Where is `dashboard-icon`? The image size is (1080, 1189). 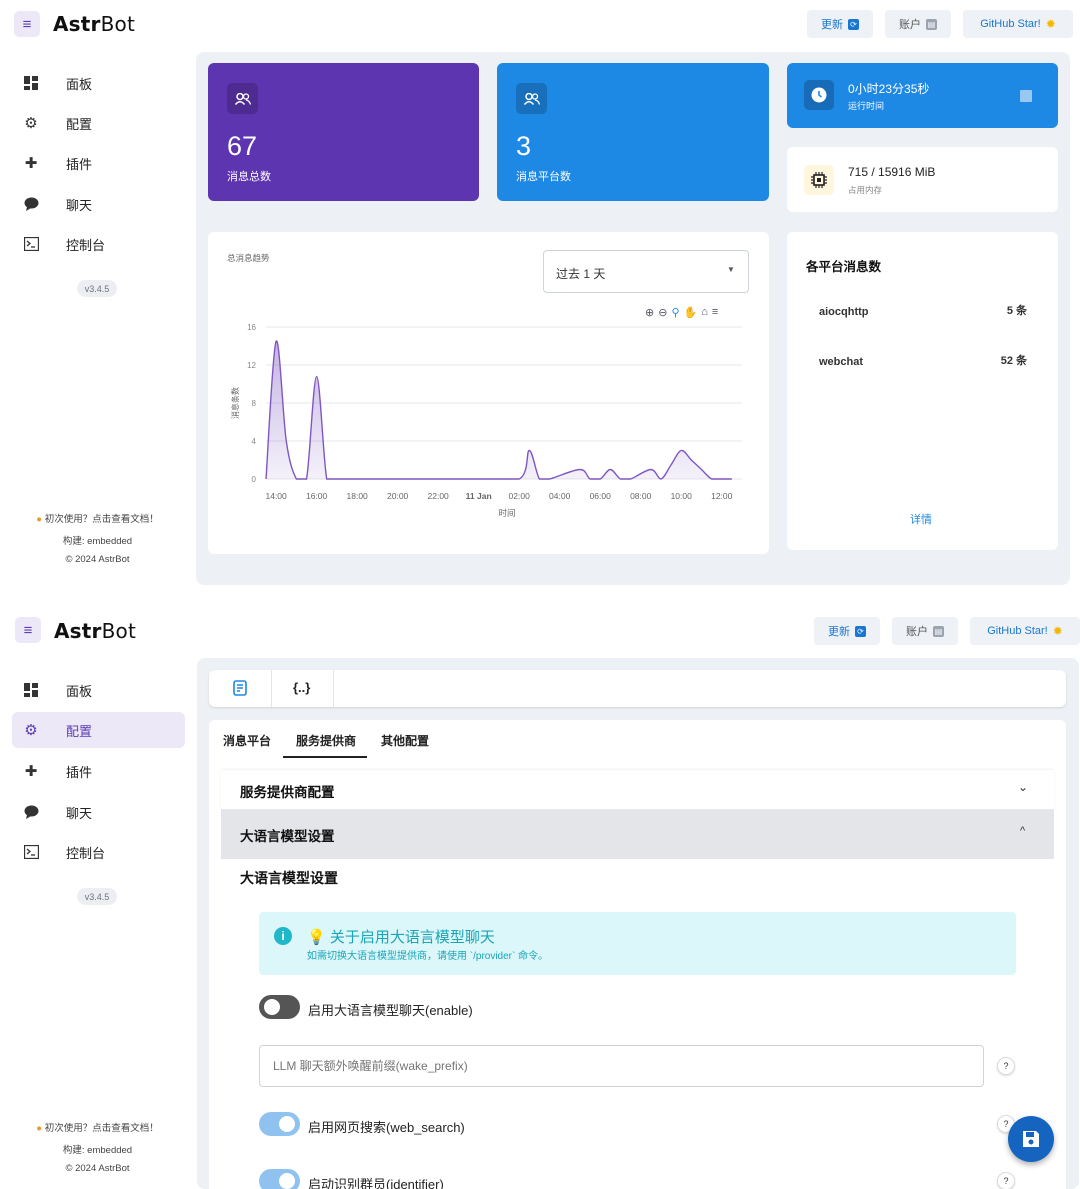
dashboard-icon is located at coordinates (31, 83).